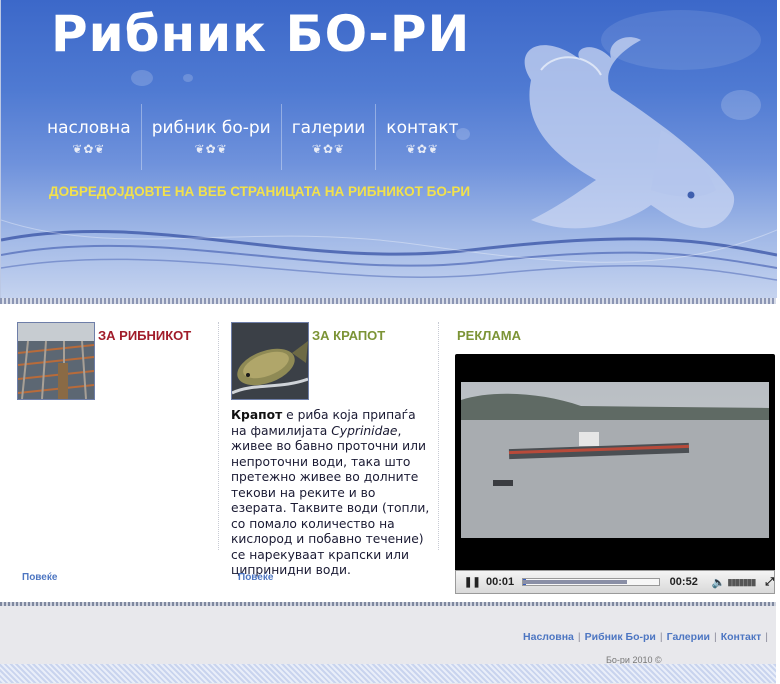 The image size is (780, 684). What do you see at coordinates (688, 637) in the screenshot?
I see `footer-link-galleries: Галерии` at bounding box center [688, 637].